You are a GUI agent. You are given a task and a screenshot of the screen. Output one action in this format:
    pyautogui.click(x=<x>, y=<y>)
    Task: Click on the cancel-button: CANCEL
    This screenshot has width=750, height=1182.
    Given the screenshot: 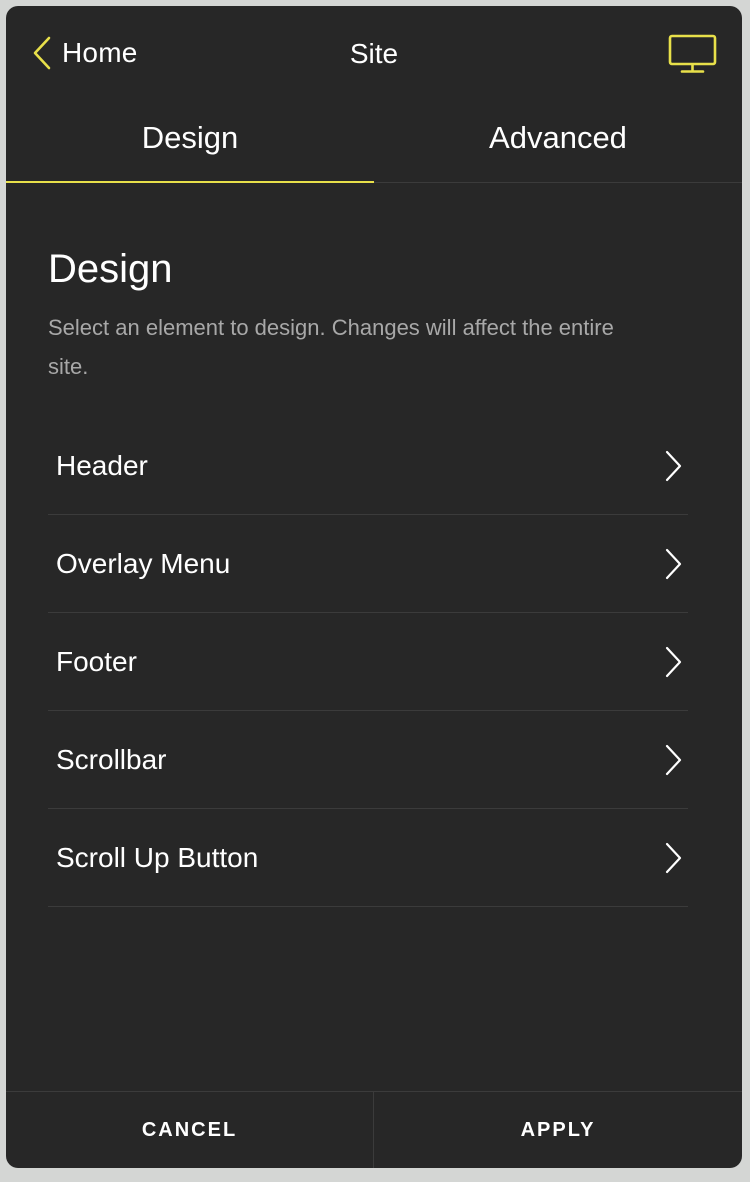 What is the action you would take?
    pyautogui.click(x=190, y=1130)
    